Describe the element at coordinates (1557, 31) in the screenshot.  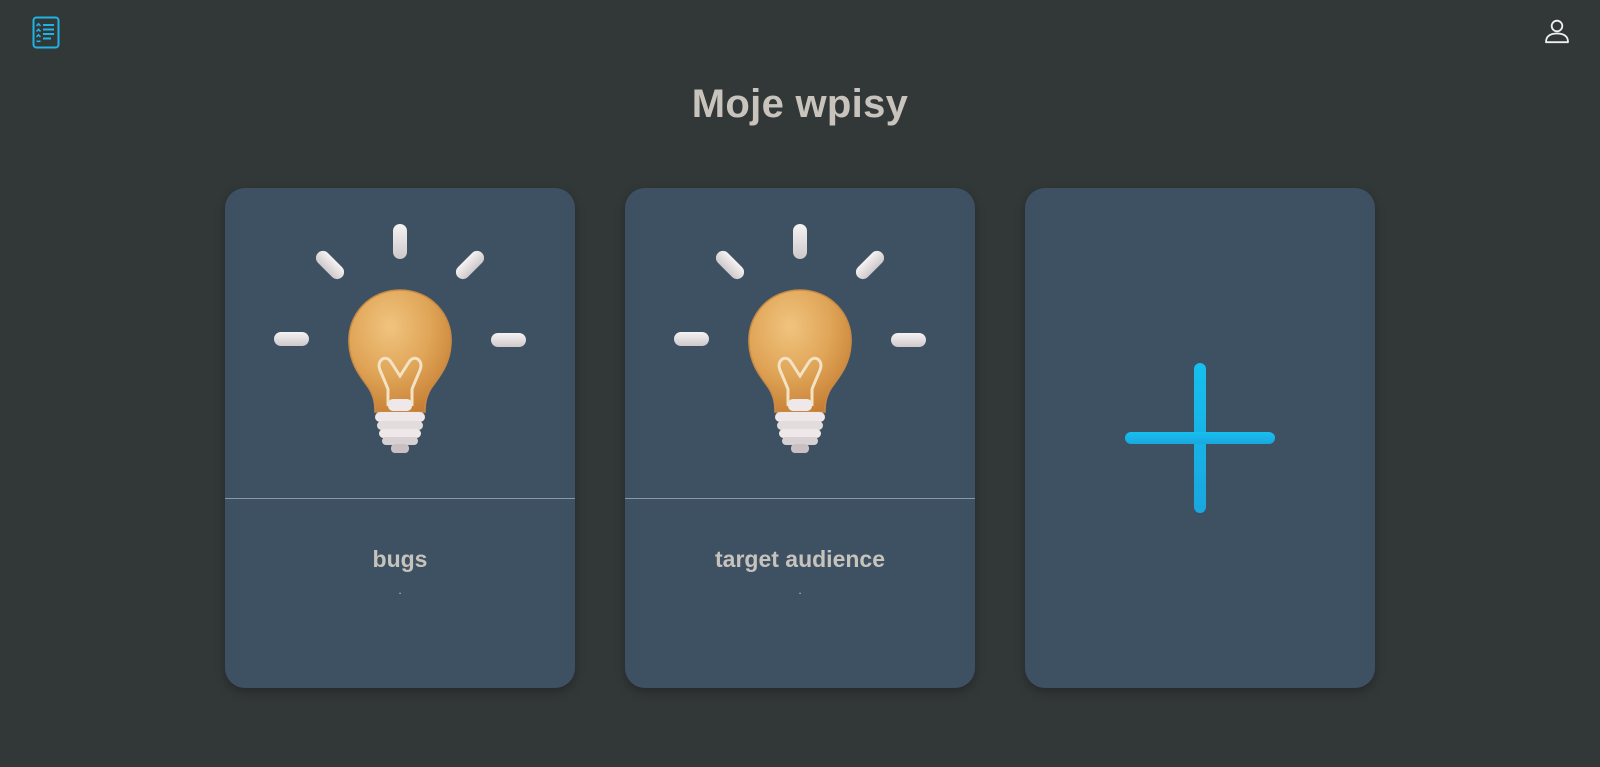
I see `user-profile-icon` at that location.